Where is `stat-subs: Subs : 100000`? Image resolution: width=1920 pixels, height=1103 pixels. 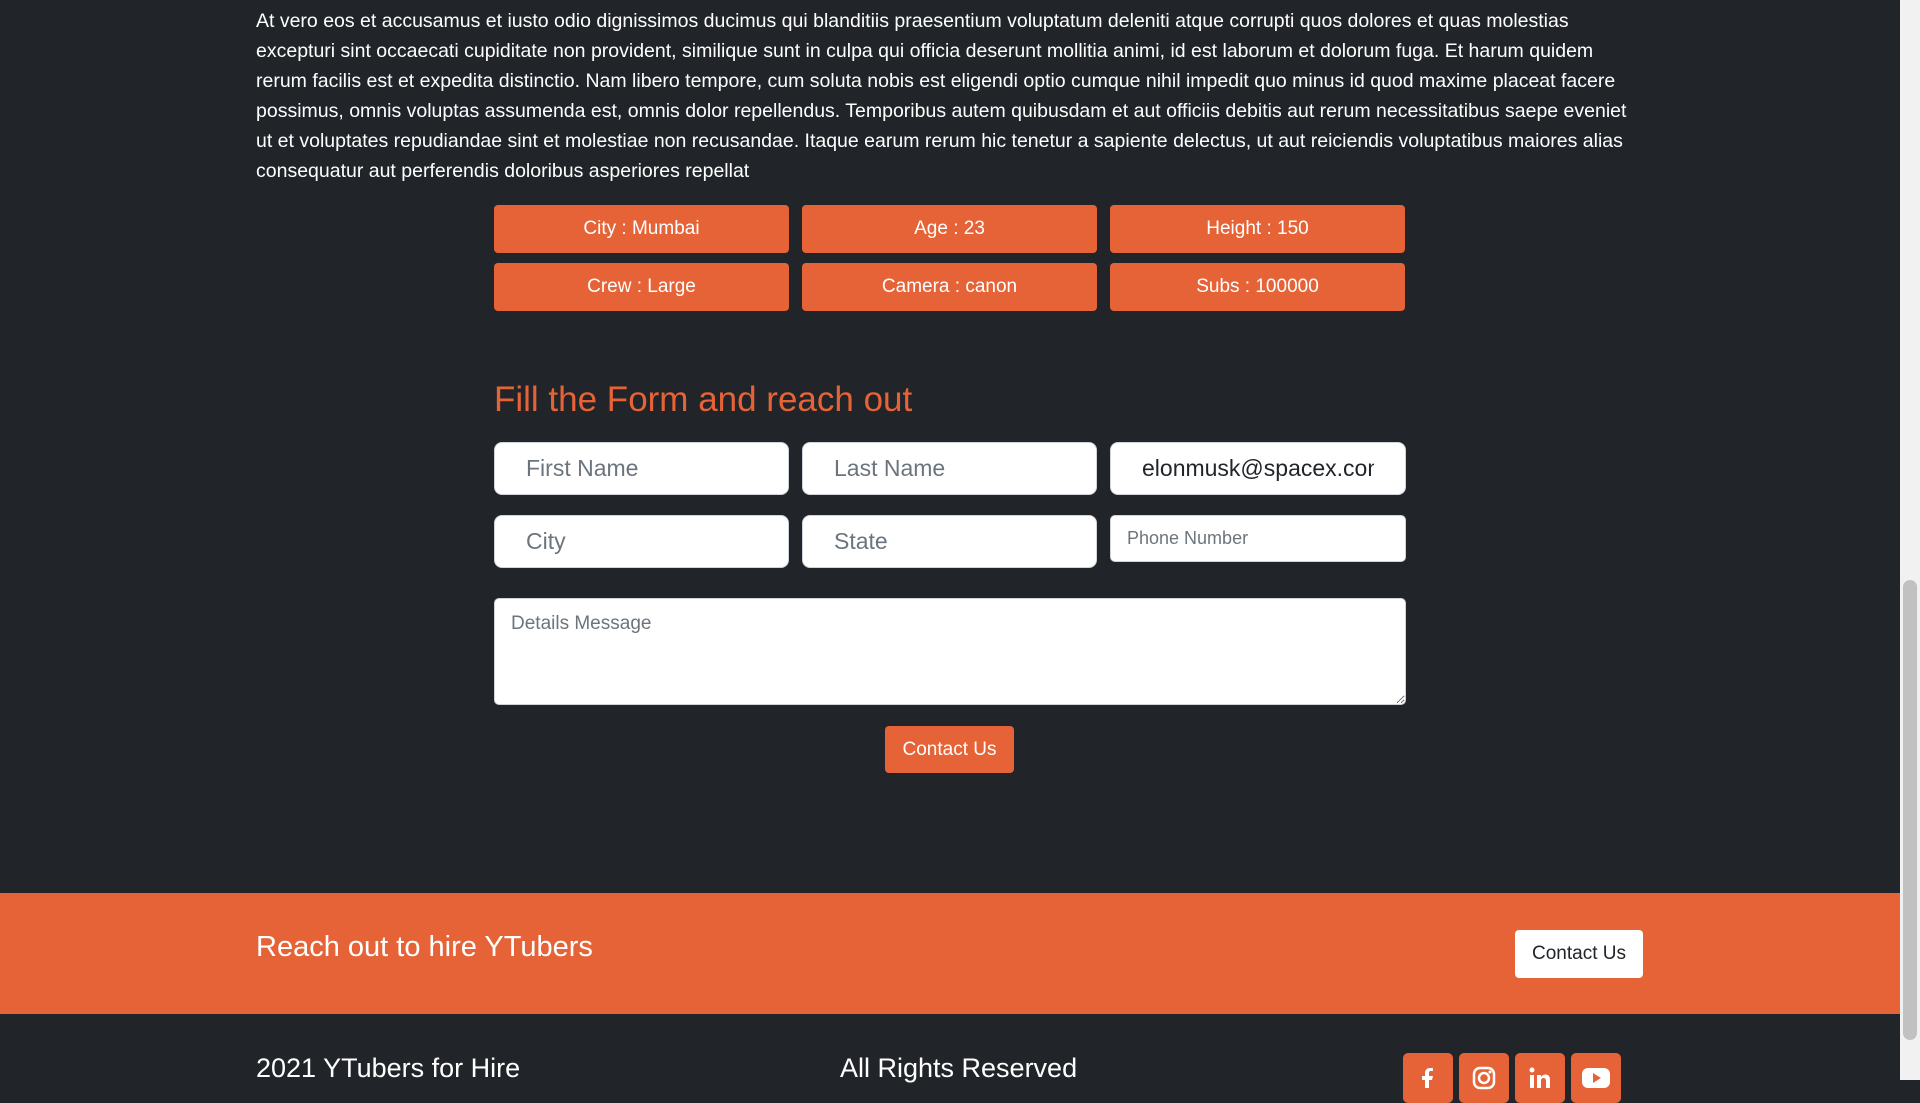 stat-subs: Subs : 100000 is located at coordinates (1257, 287).